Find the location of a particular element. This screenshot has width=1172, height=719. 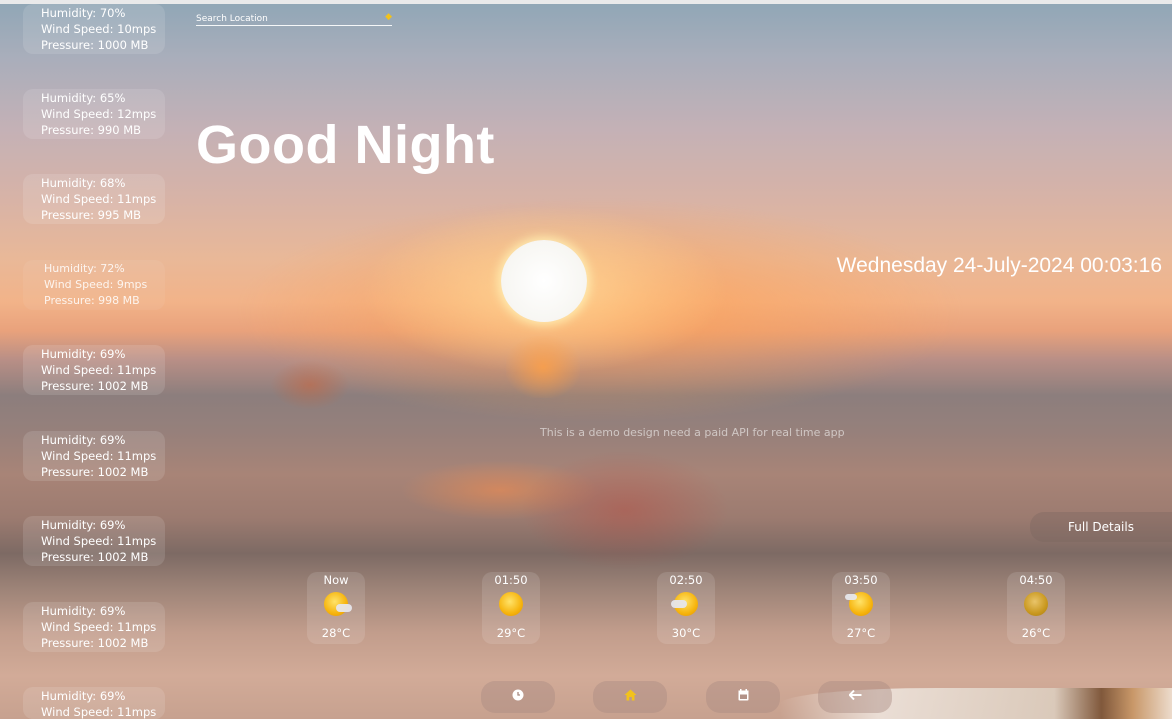

search-bar: ◆ is located at coordinates (294, 19).